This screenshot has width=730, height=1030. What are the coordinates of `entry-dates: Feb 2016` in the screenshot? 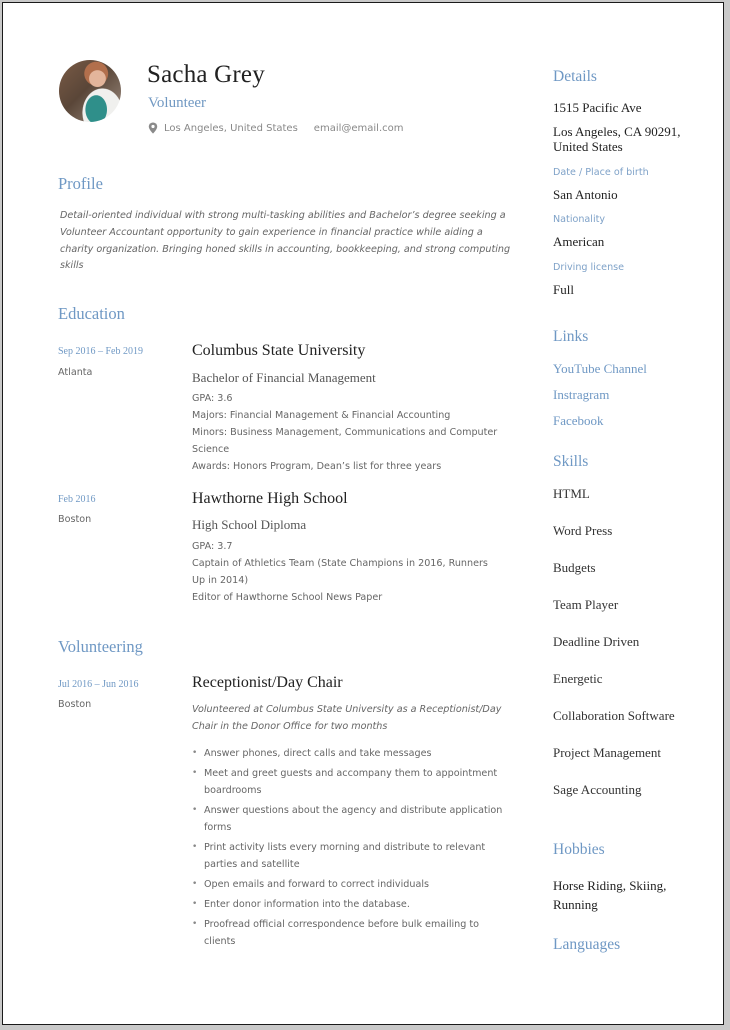 It's located at (77, 499).